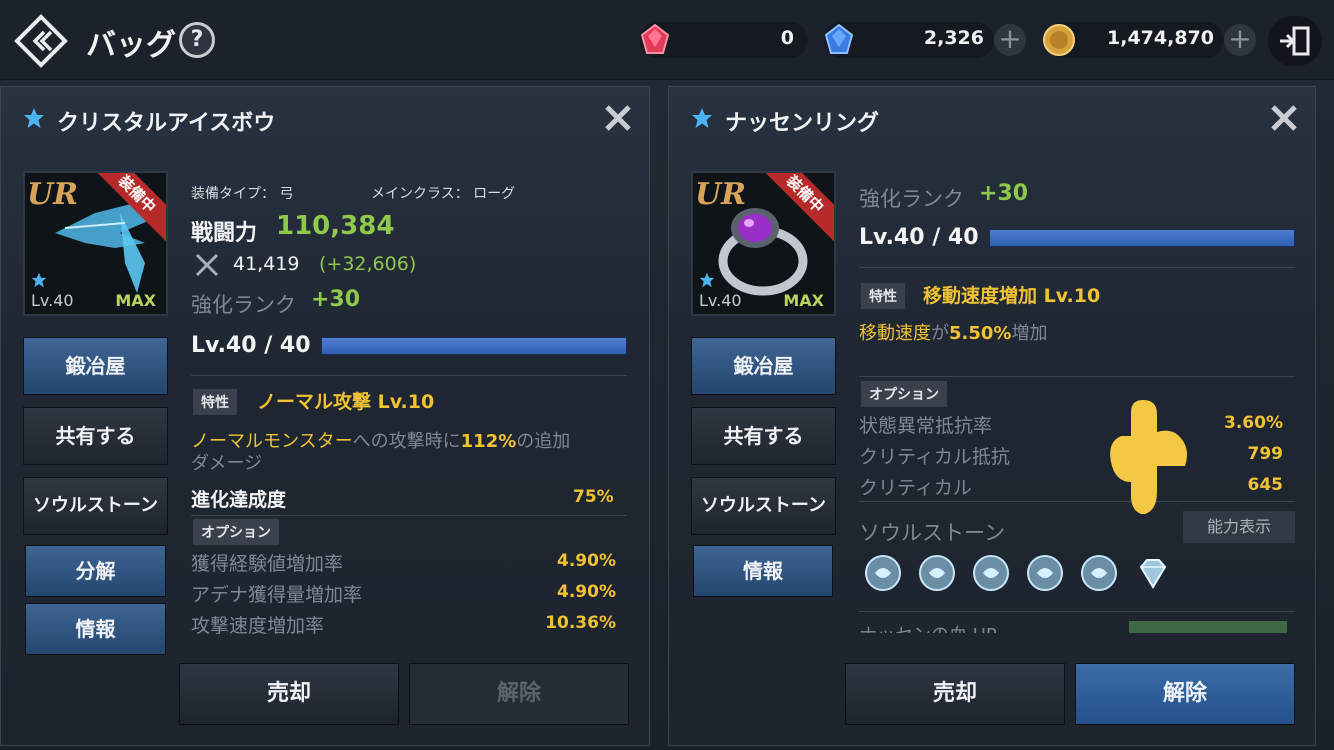  What do you see at coordinates (227, 463) in the screenshot?
I see `trait-desc-line2: ダメージ` at bounding box center [227, 463].